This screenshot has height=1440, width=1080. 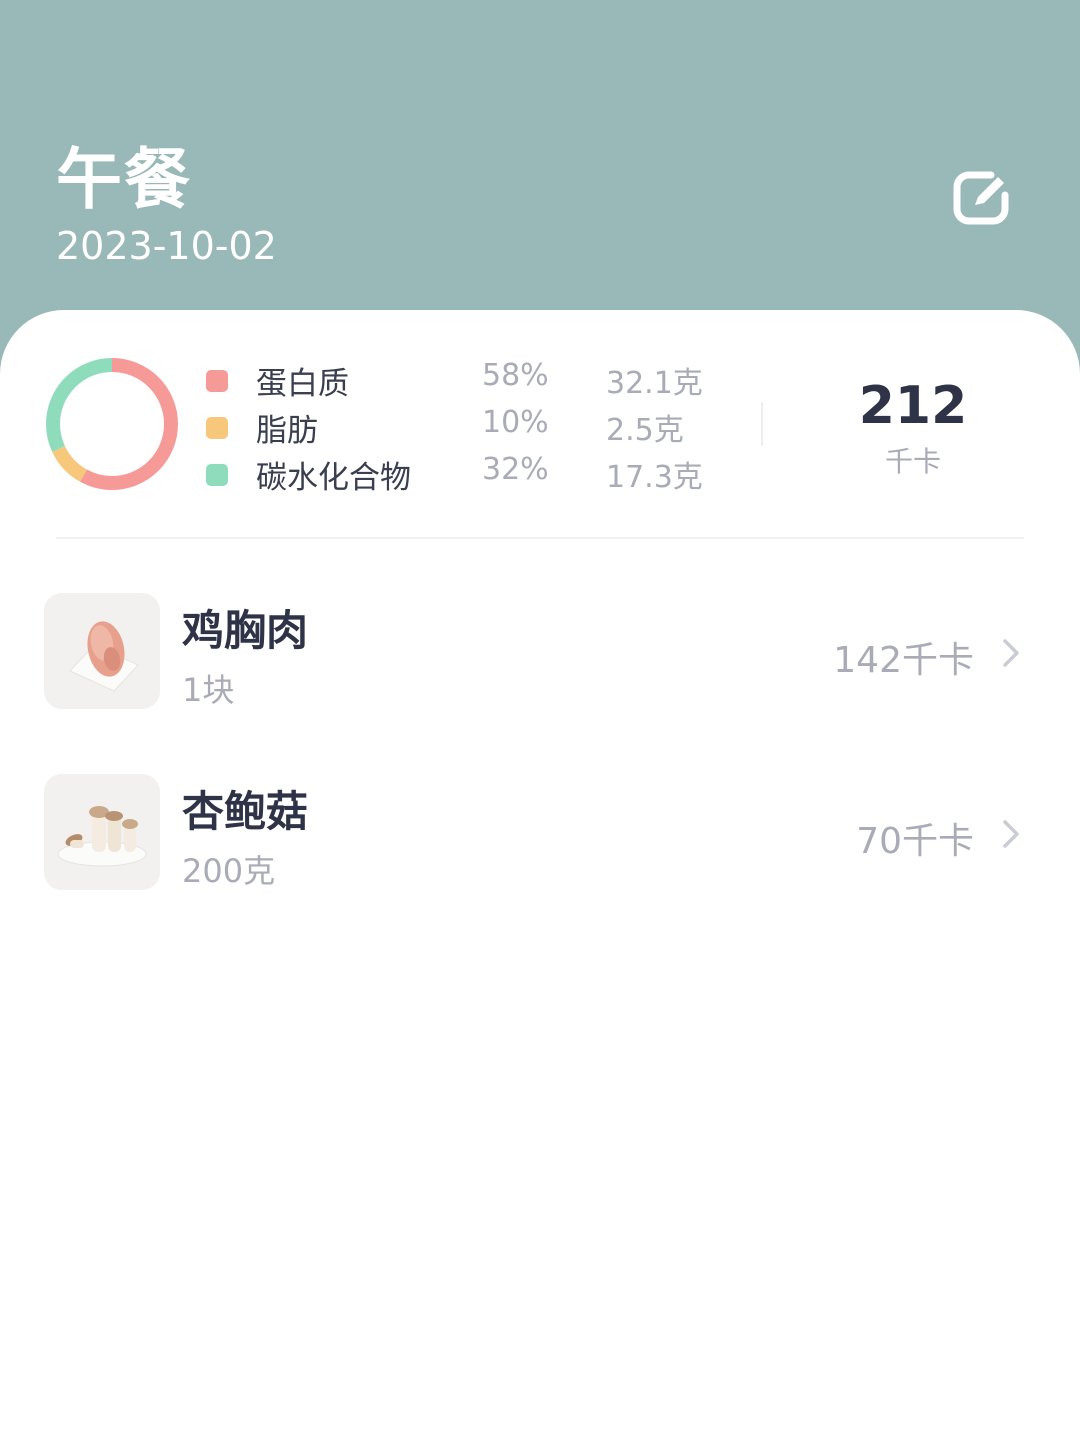 What do you see at coordinates (287, 431) in the screenshot?
I see `macro-name: 脂肪` at bounding box center [287, 431].